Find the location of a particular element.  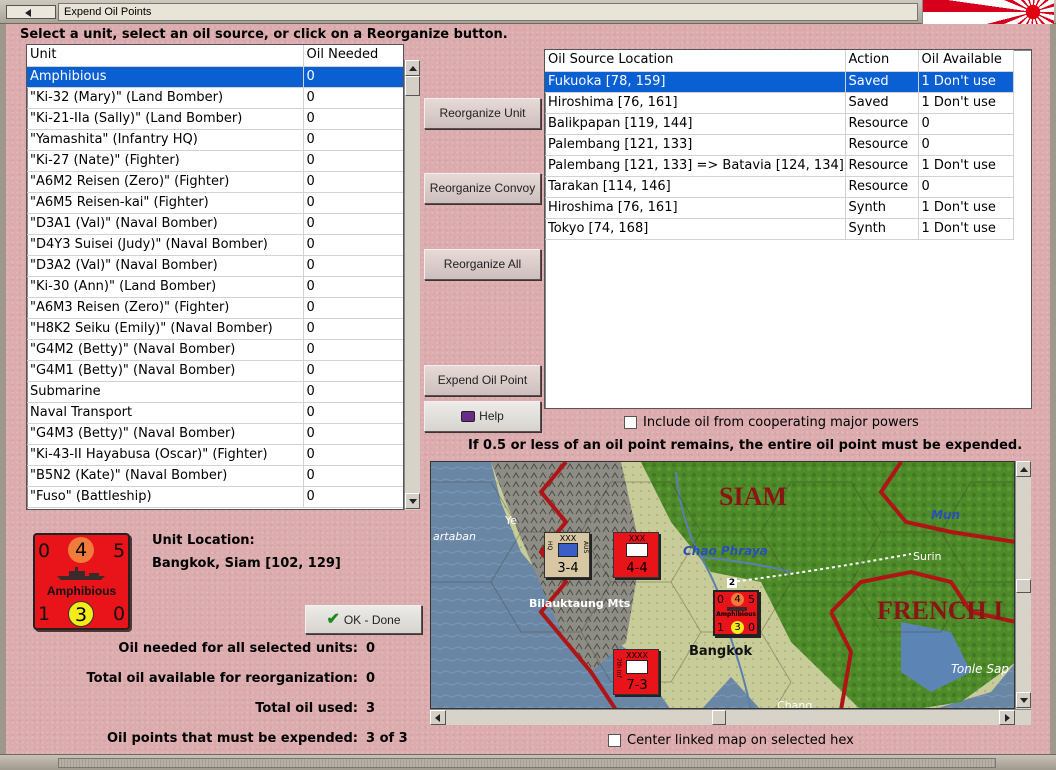

map-vscroll-thumb is located at coordinates (1023, 586).